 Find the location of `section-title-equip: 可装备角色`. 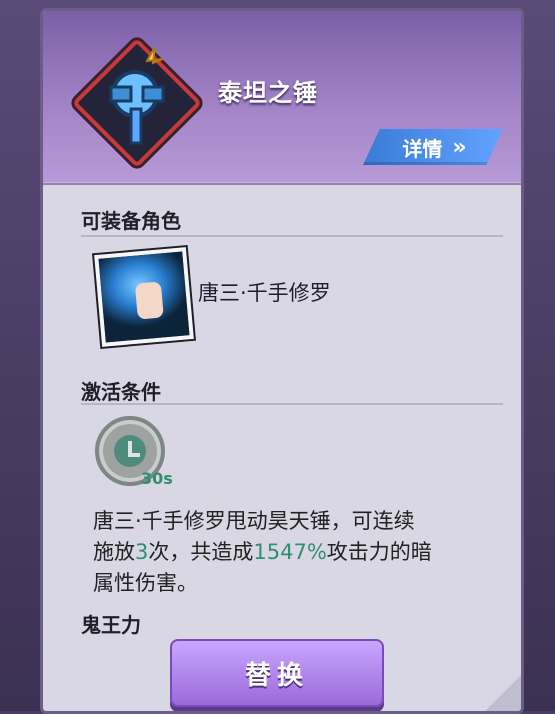

section-title-equip: 可装备角色 is located at coordinates (131, 221).